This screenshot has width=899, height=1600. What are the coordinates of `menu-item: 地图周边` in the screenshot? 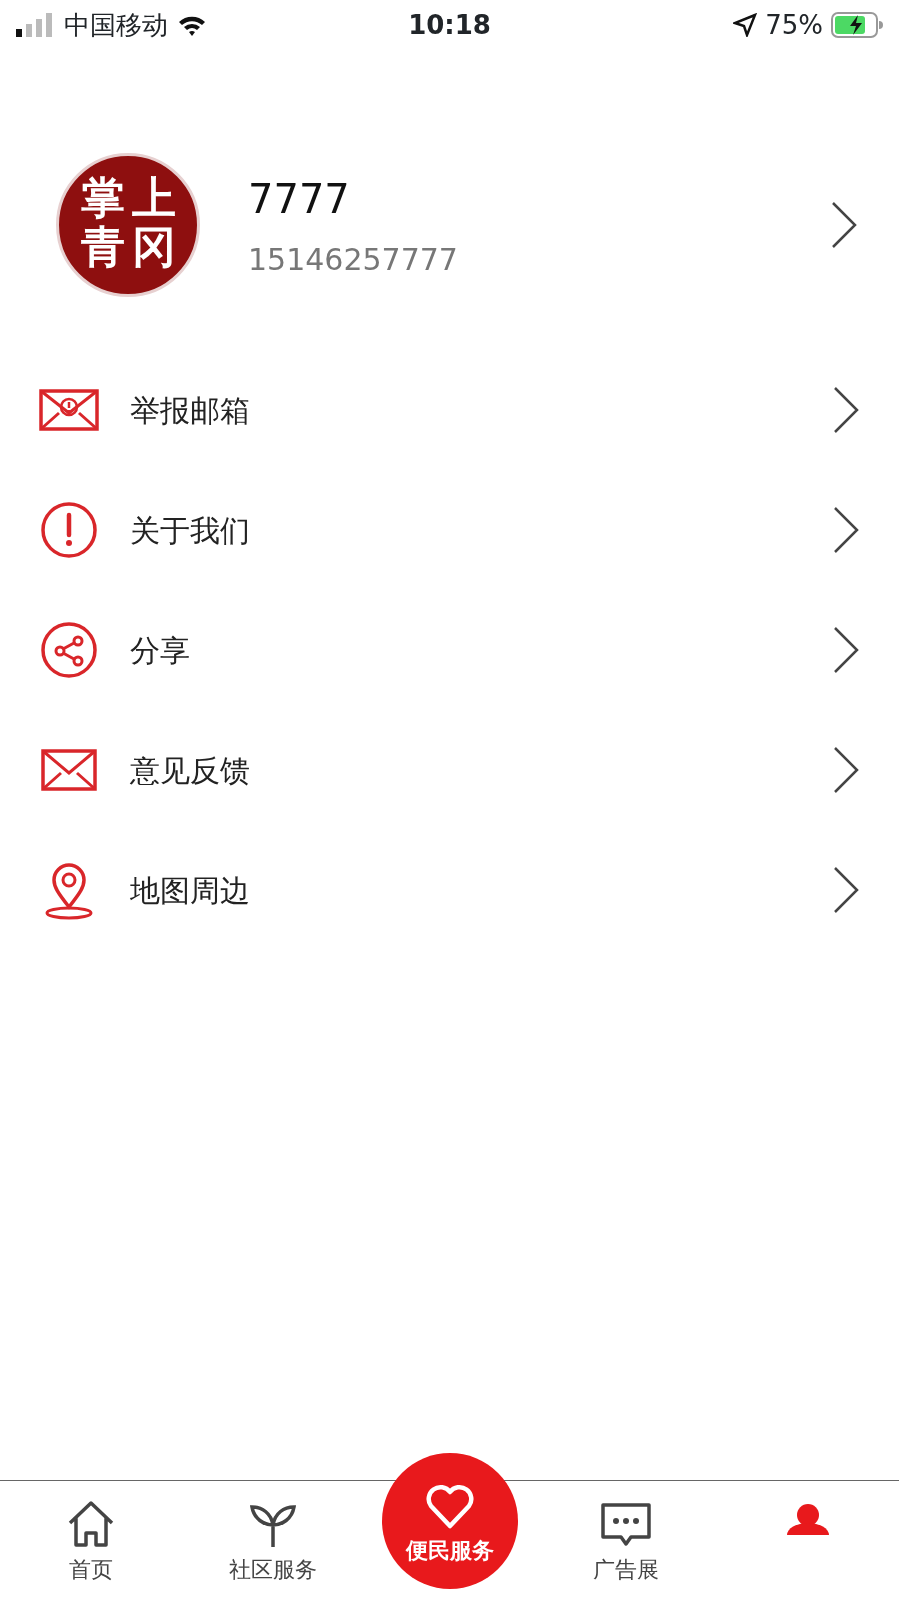 It's located at (449, 890).